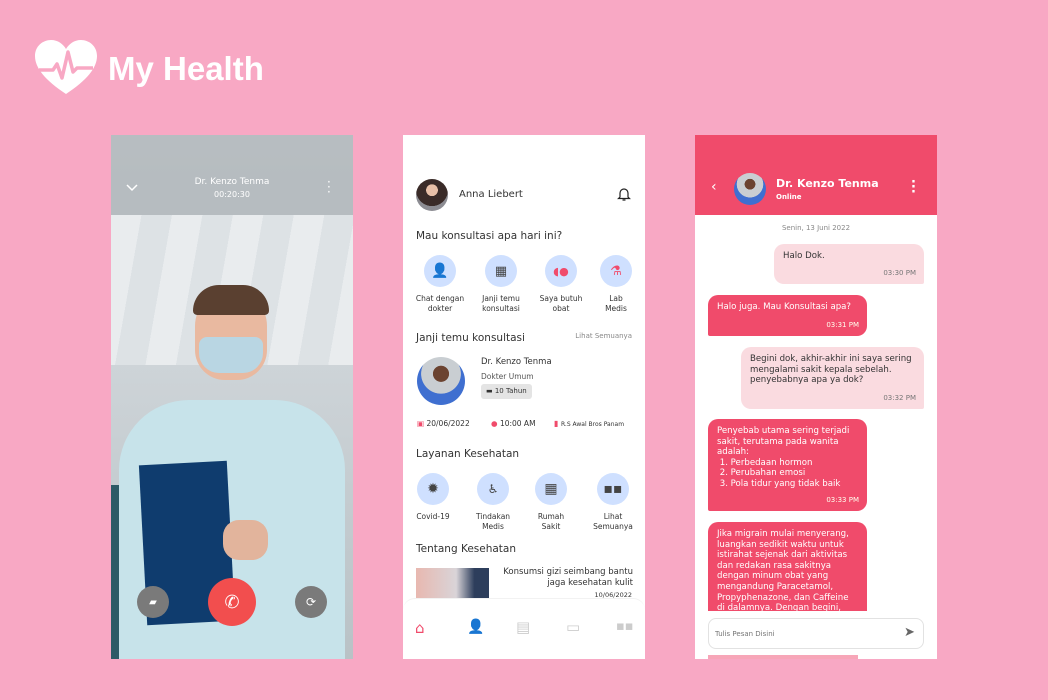 This screenshot has width=1048, height=700. What do you see at coordinates (66, 67) in the screenshot?
I see `heart-pulse-logo-icon` at bounding box center [66, 67].